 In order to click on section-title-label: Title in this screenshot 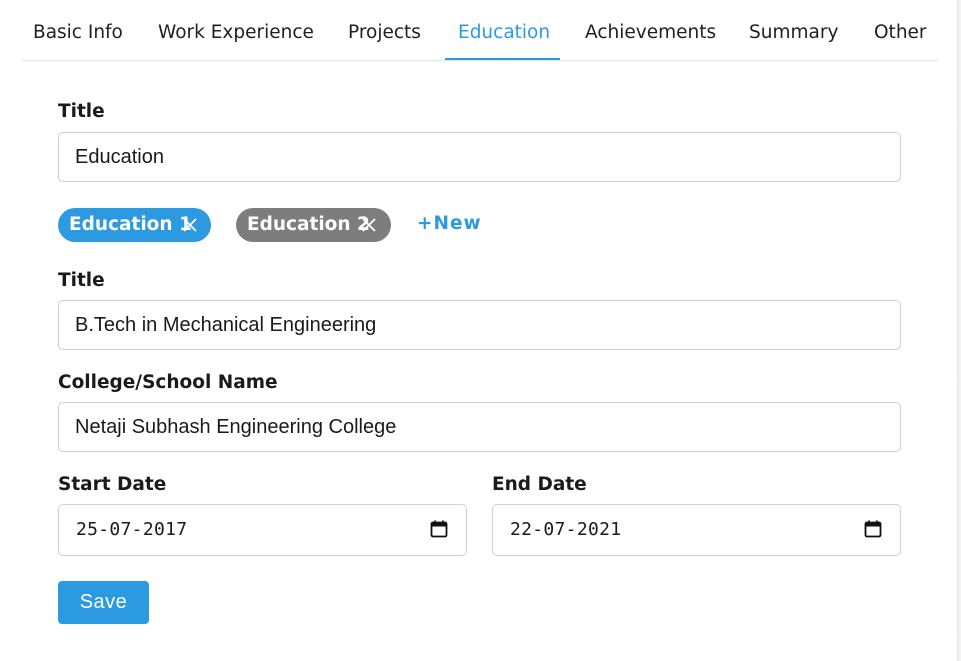, I will do `click(81, 111)`.